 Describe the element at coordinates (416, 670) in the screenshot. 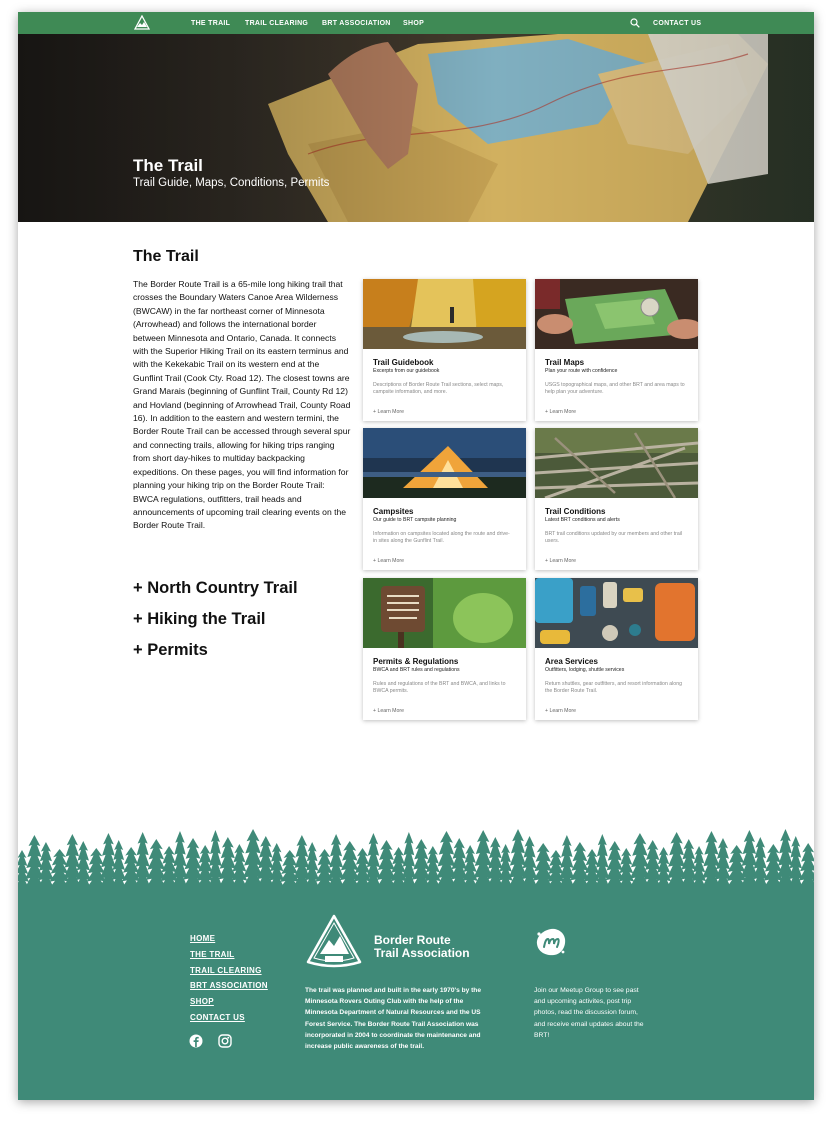

I see `card-subtitle: BWCA and BRT rules and regulations` at that location.